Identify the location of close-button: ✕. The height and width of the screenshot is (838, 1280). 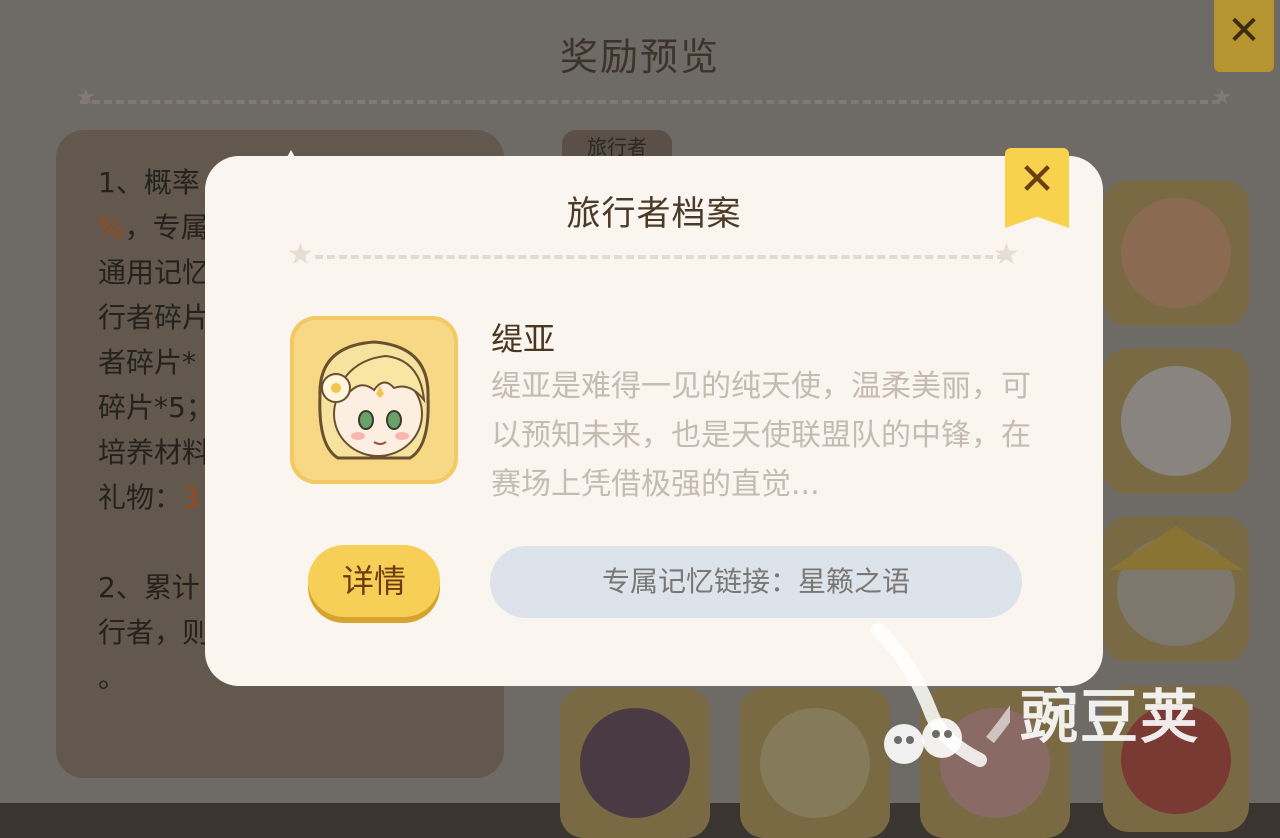
(1037, 188).